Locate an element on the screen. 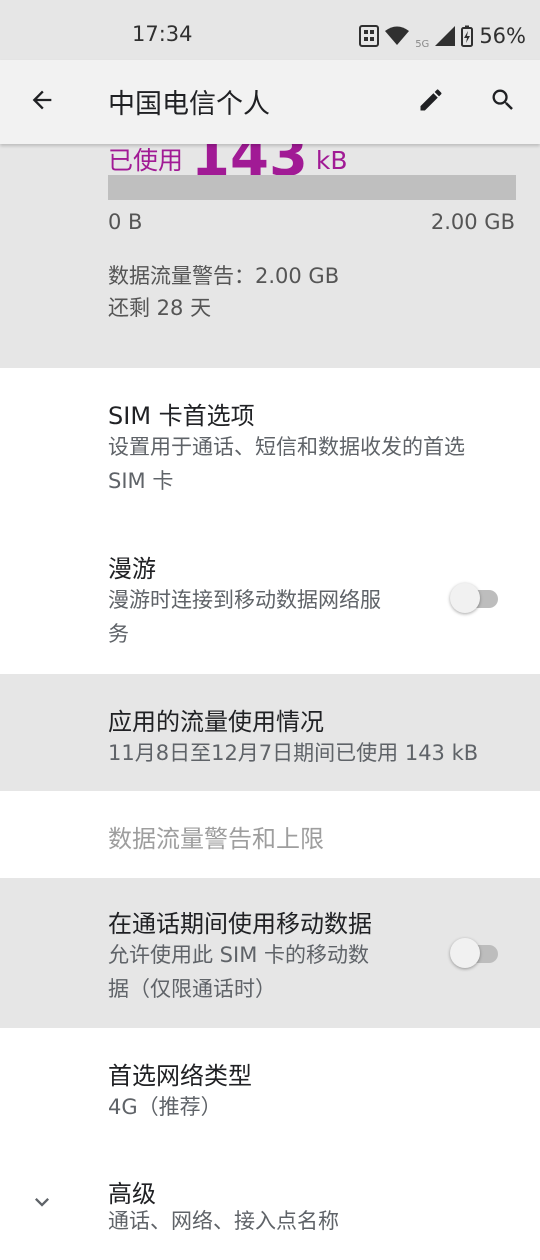 Image resolution: width=540 pixels, height=1260 pixels. data-warning-limit-title: 数据流量警告和上限 is located at coordinates (216, 839).